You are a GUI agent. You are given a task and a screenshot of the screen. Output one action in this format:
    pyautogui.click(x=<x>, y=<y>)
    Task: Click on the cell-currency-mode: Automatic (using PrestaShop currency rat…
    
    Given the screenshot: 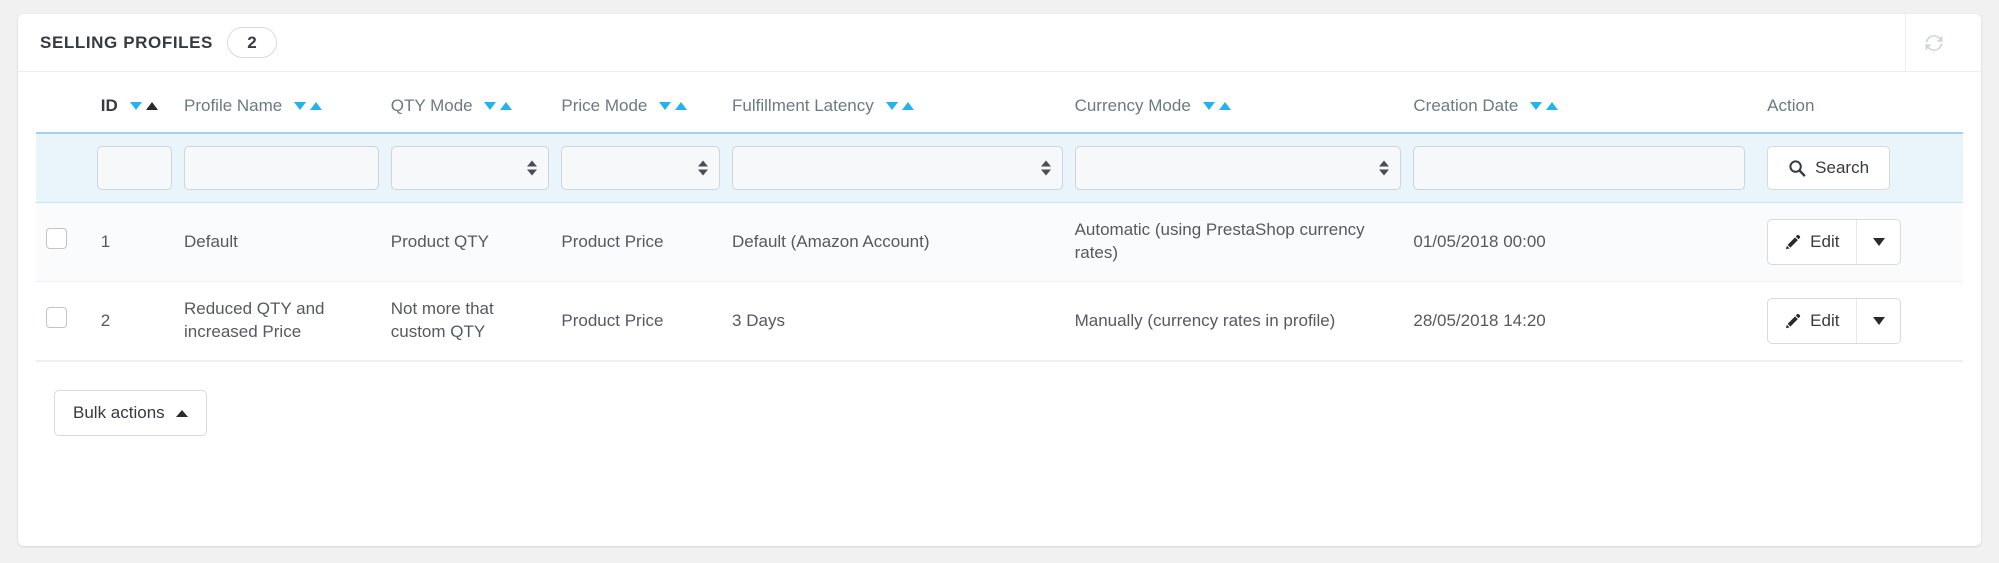 What is the action you would take?
    pyautogui.click(x=1238, y=242)
    